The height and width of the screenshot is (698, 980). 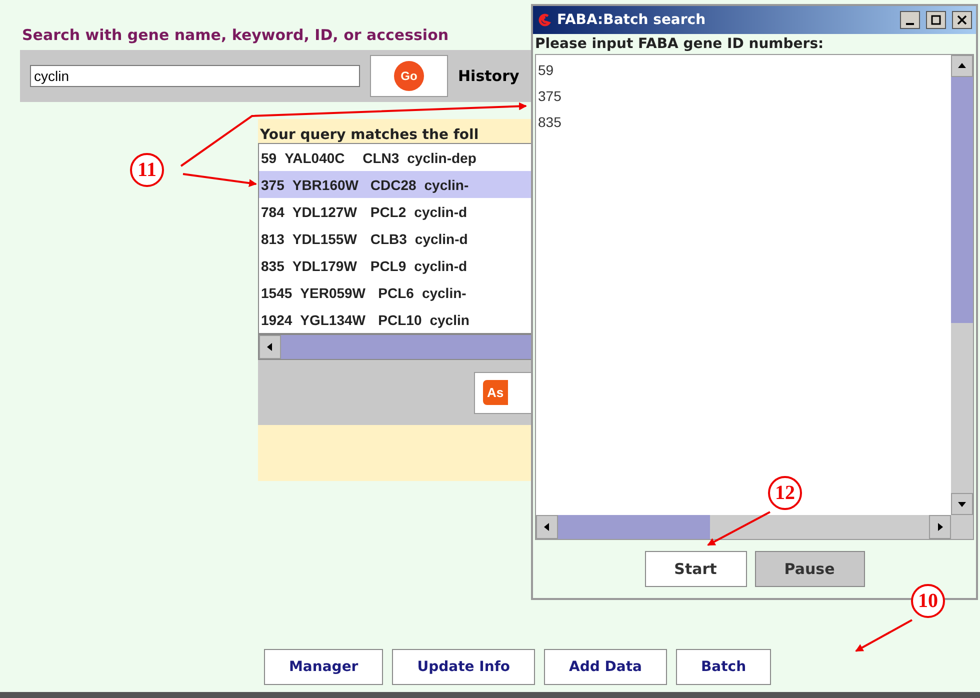 I want to click on result-row: 375 YBR160W CDC28 cyclin-, so click(x=395, y=184).